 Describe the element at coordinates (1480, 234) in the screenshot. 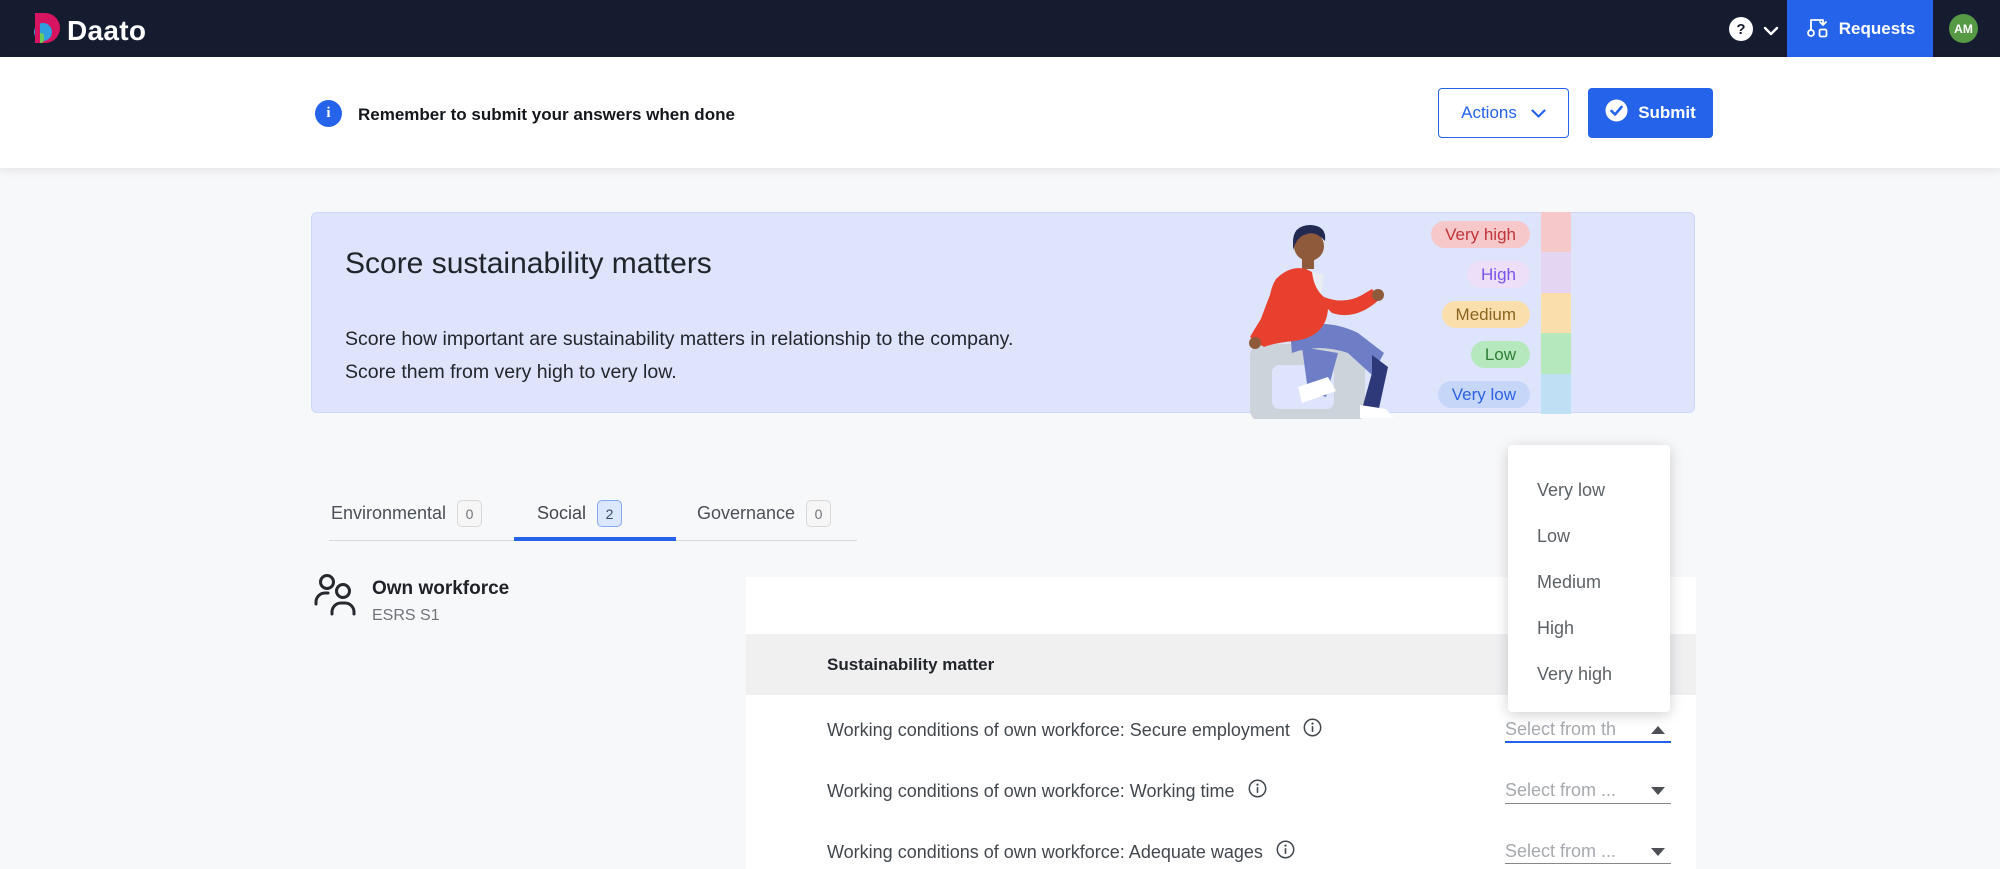

I see `legend-chip-very-high: Very high` at that location.